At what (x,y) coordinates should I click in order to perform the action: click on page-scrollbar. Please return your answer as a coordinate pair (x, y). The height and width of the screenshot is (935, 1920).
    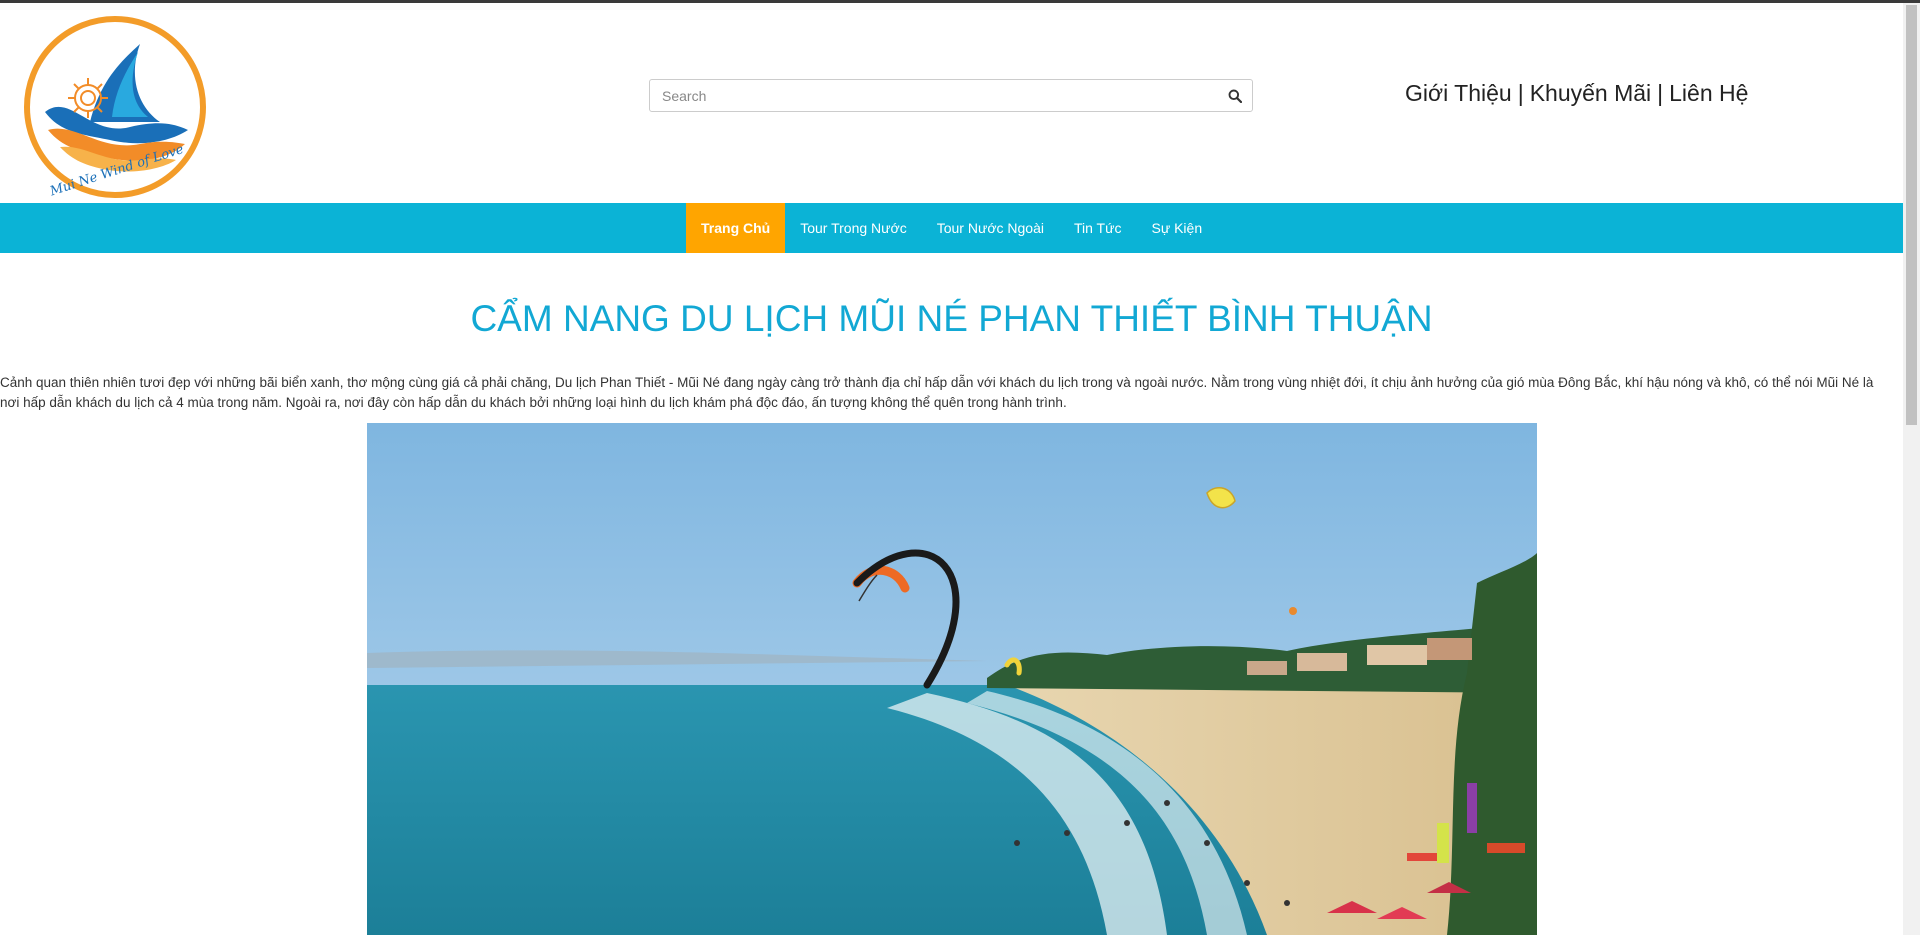
    Looking at the image, I should click on (1911, 469).